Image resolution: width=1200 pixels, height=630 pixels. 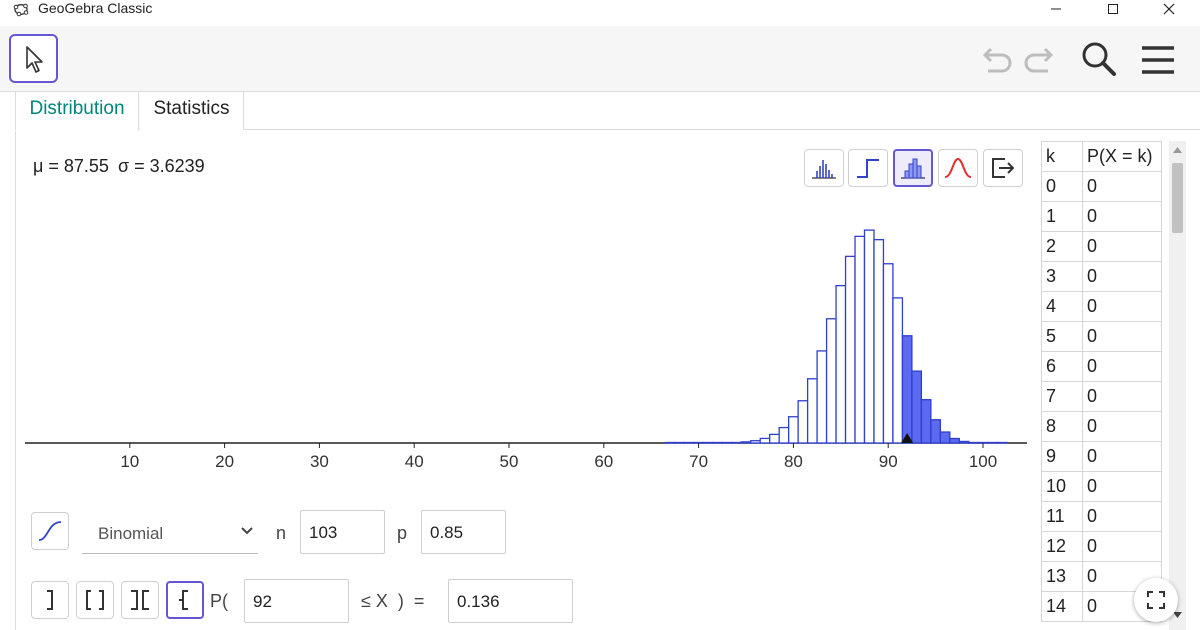 I want to click on cell-k: 2, so click(x=1062, y=246).